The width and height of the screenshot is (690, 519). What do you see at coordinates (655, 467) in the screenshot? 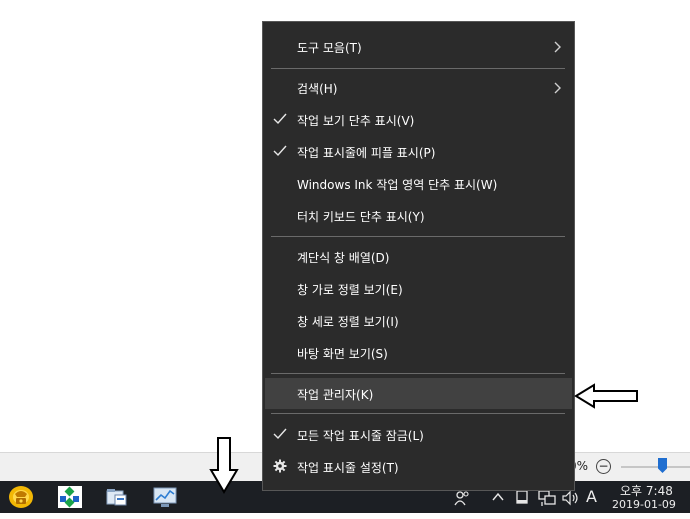
I see `zoom-slider-track` at bounding box center [655, 467].